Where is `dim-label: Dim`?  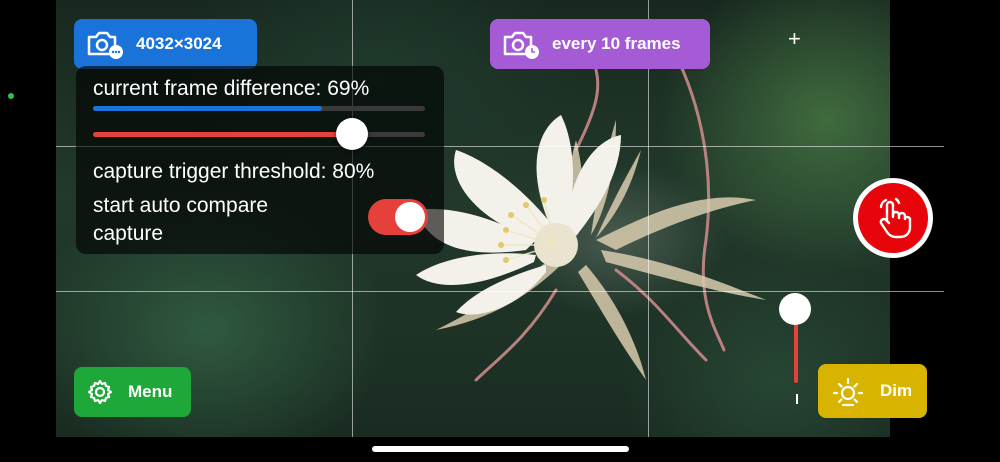 dim-label: Dim is located at coordinates (896, 390).